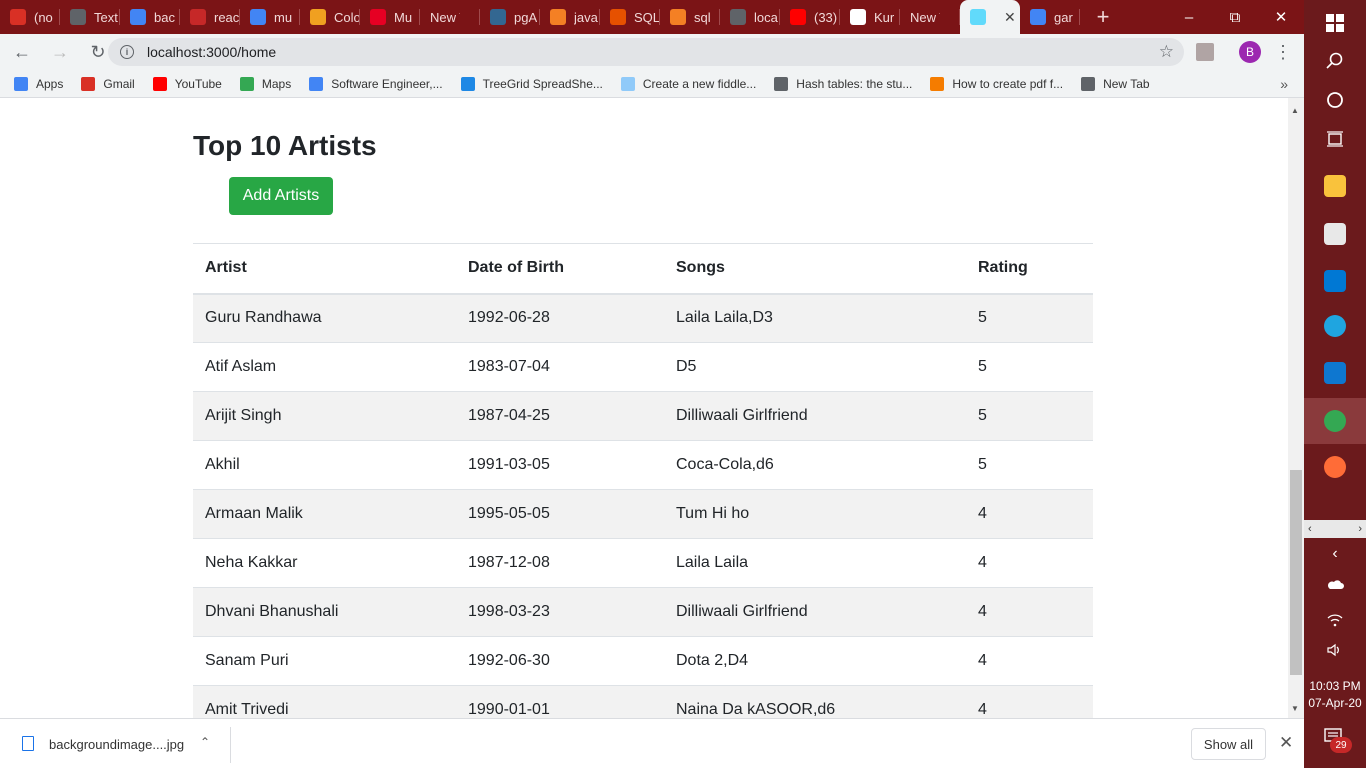  Describe the element at coordinates (1250, 52) in the screenshot. I see `profile-avatar: B` at that location.